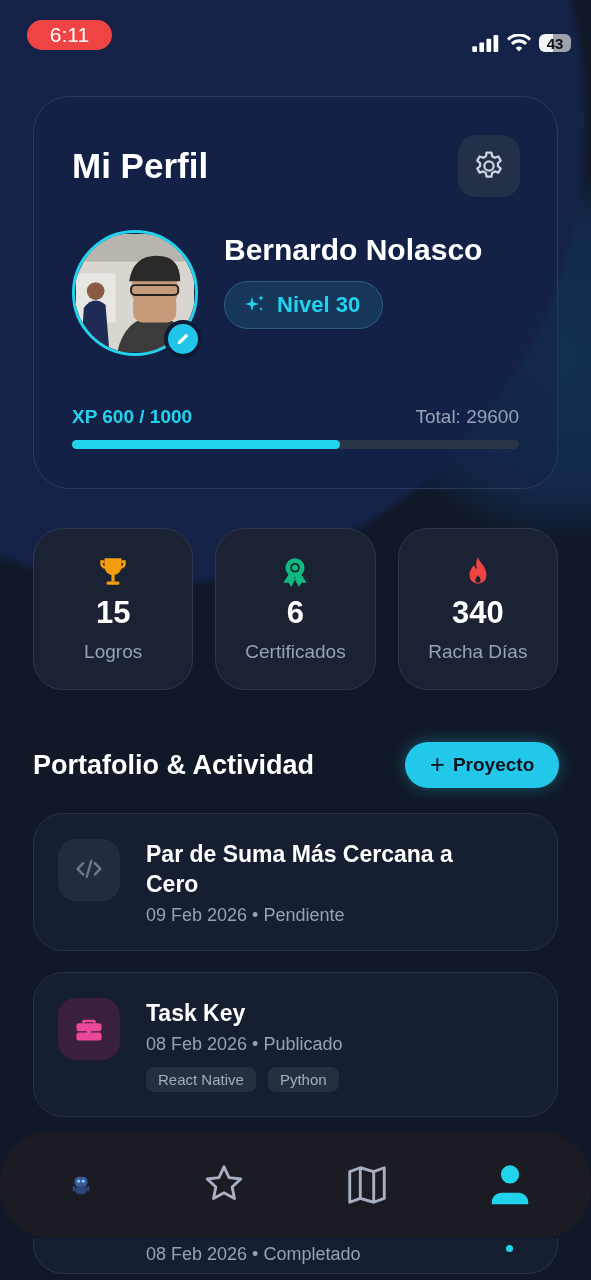  Describe the element at coordinates (183, 339) in the screenshot. I see `edit-avatar-button` at that location.